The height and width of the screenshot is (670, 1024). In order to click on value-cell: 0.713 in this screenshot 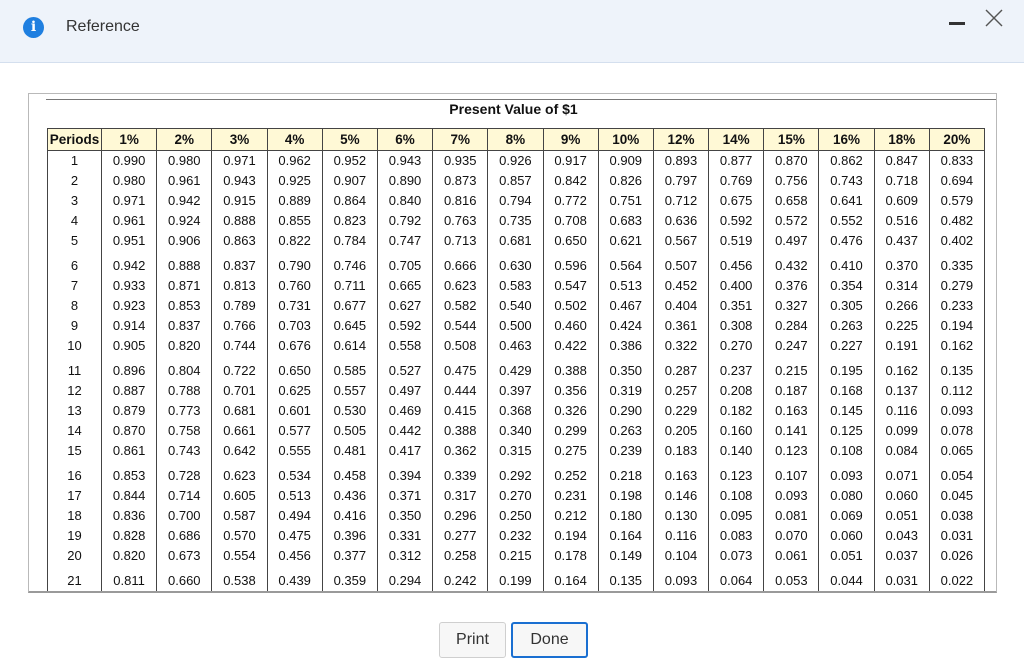, I will do `click(460, 243)`.